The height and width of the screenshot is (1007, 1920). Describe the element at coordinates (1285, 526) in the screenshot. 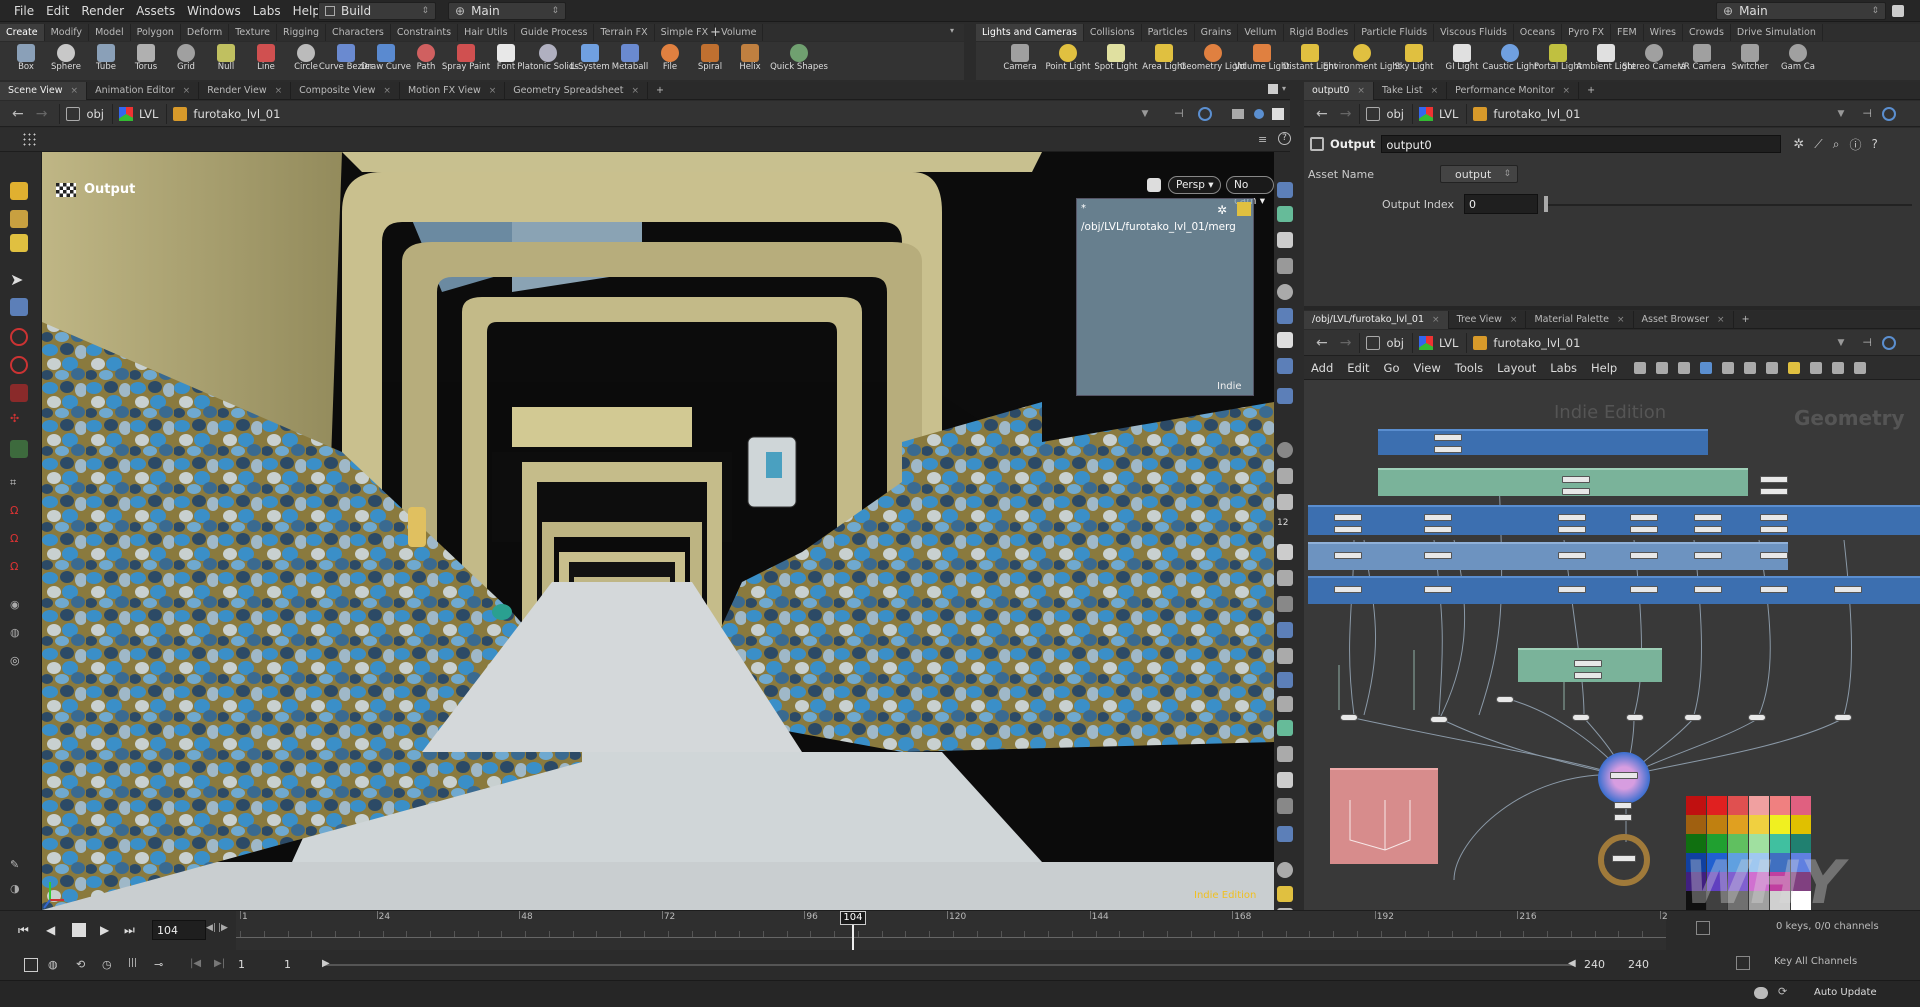

I see `number-display-icon: 12` at that location.